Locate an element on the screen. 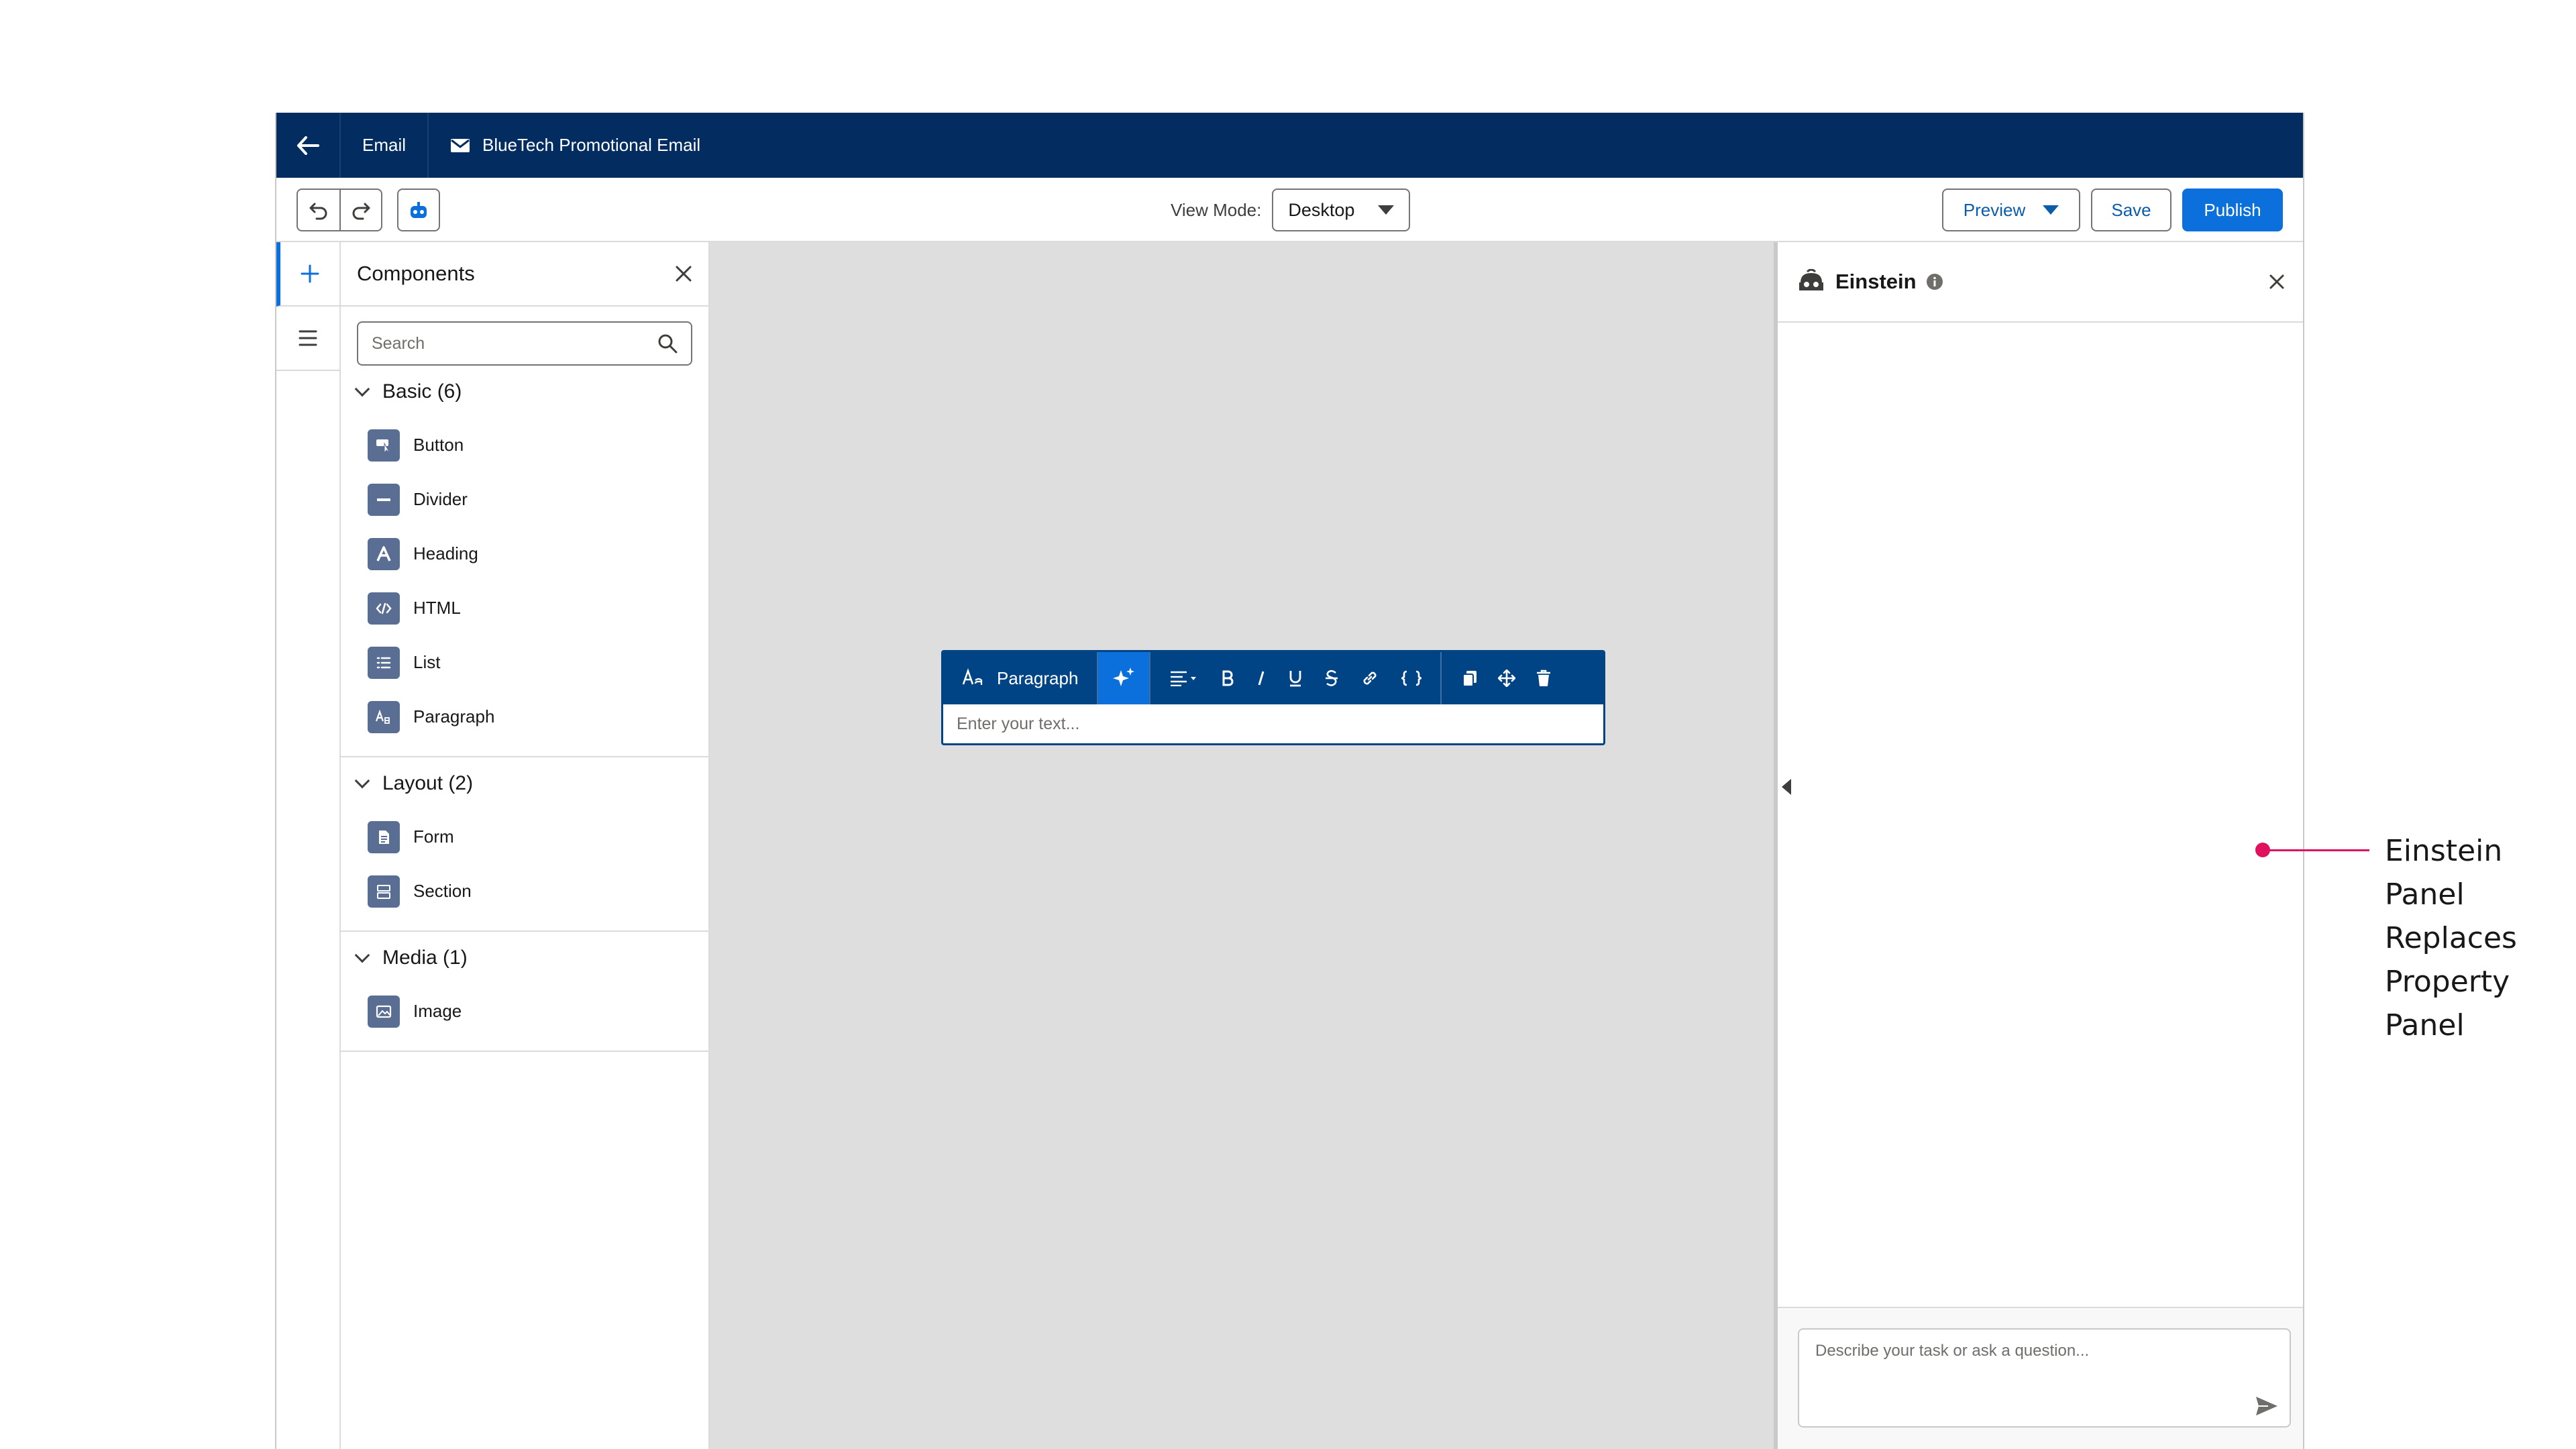 This screenshot has height=1449, width=2576. merge-field-braces-icon is located at coordinates (1411, 678).